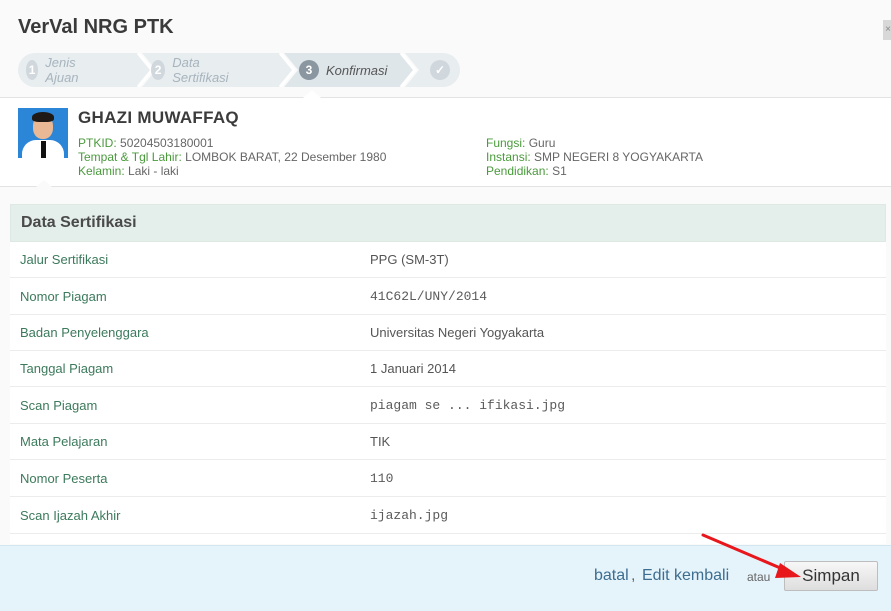 The image size is (891, 611). I want to click on profile-field-value: S1, so click(559, 171).